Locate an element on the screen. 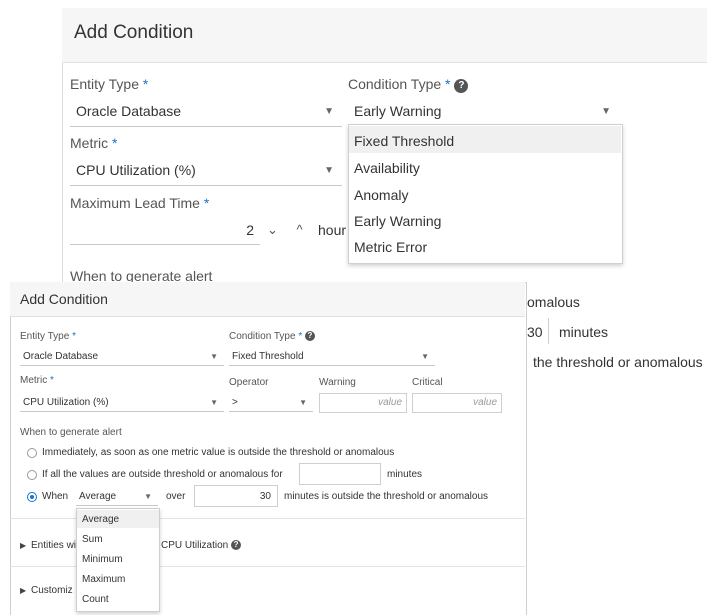  bg-input-edge is located at coordinates (548, 331).